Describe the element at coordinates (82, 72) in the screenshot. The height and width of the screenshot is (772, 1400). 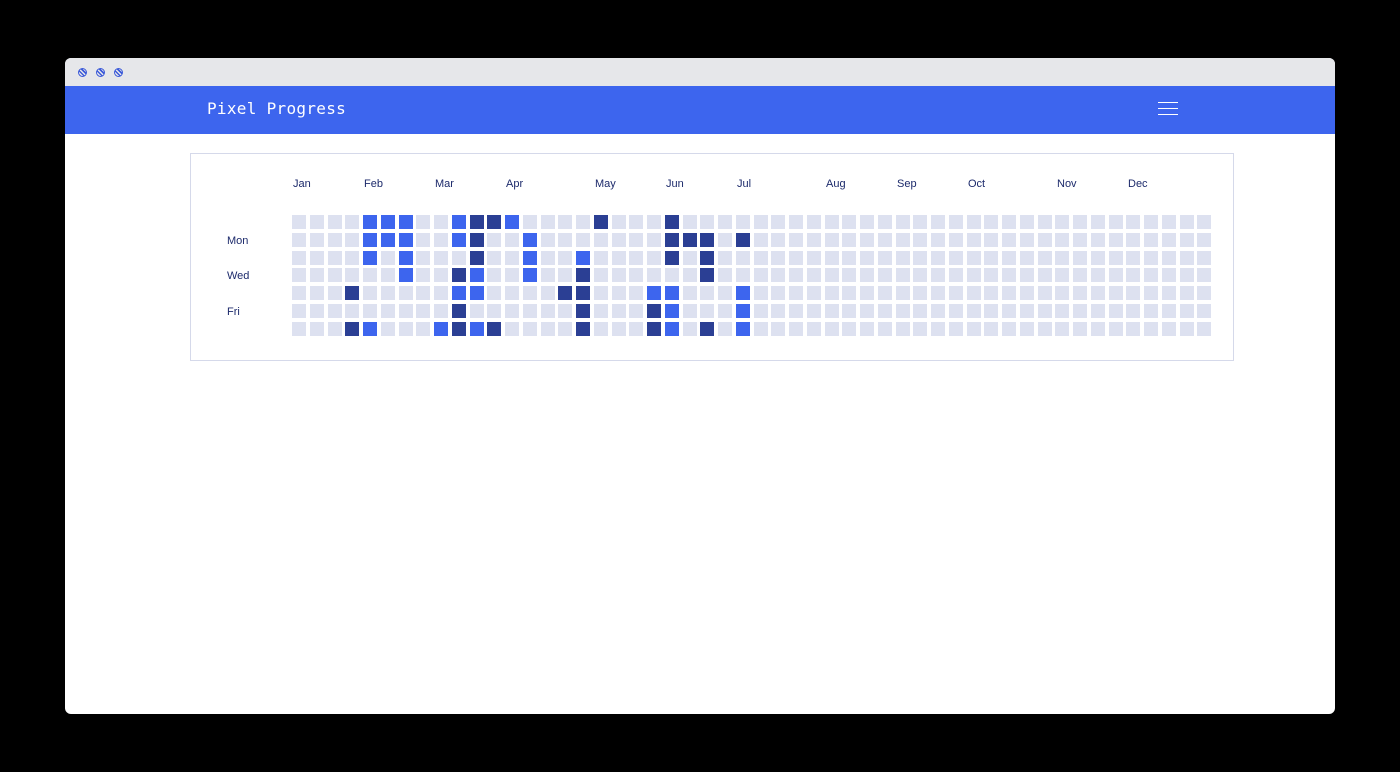
I see `window-dot-icon` at that location.